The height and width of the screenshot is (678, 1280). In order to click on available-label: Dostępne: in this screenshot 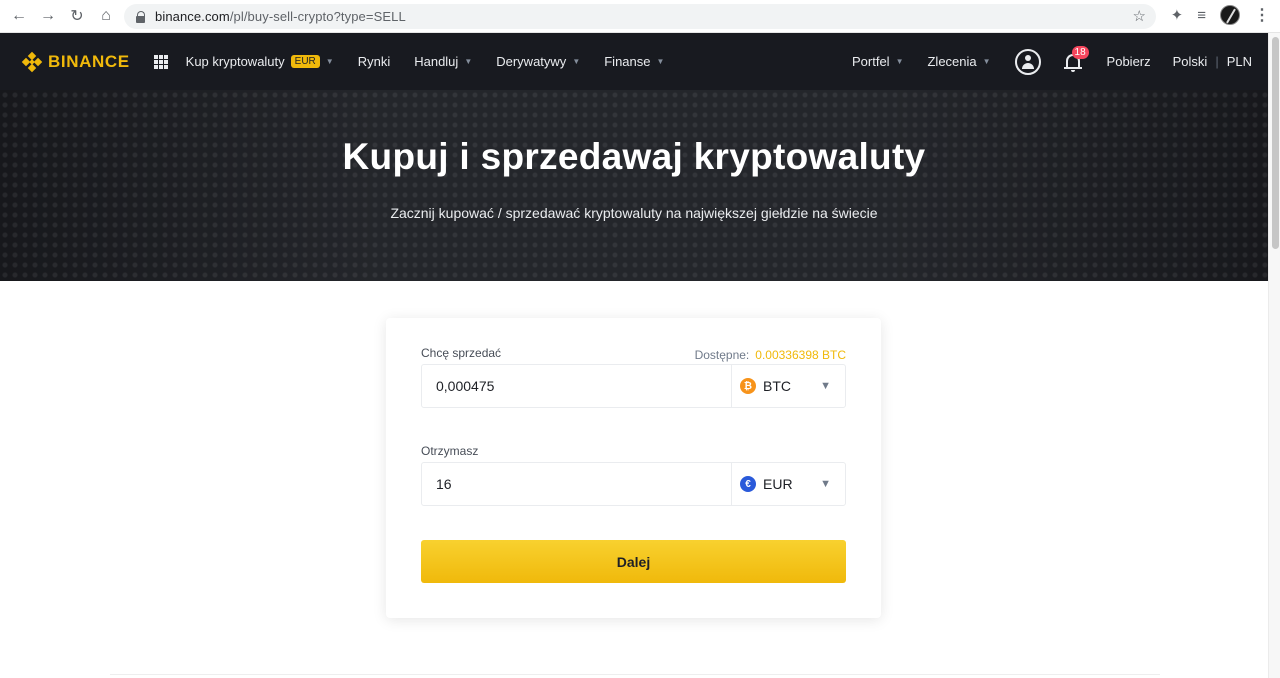, I will do `click(722, 355)`.